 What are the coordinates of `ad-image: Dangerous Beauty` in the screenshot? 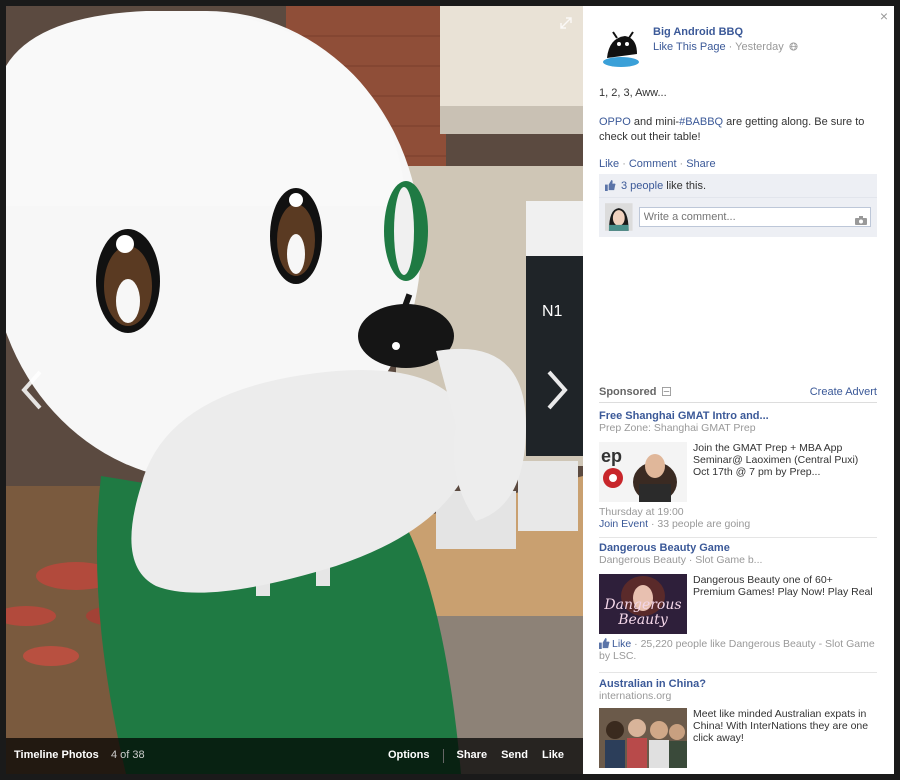 It's located at (643, 604).